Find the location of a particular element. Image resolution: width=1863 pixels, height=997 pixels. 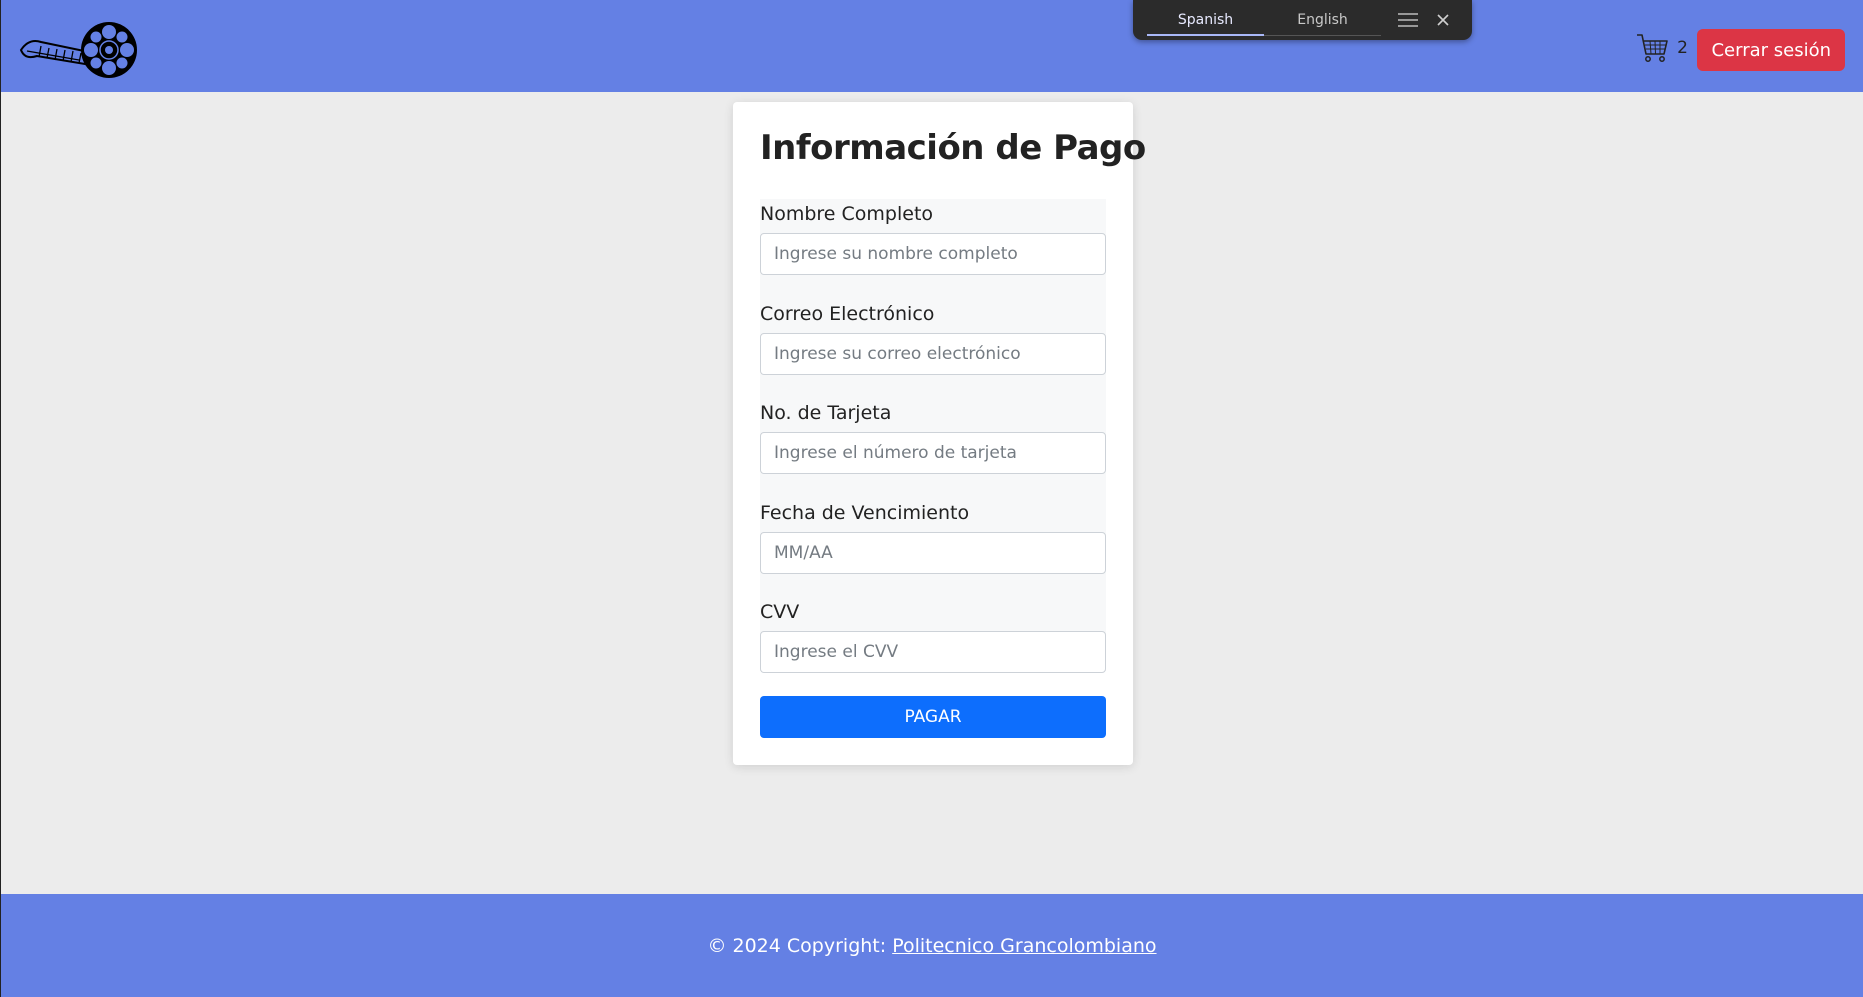

close-icon is located at coordinates (1443, 20).